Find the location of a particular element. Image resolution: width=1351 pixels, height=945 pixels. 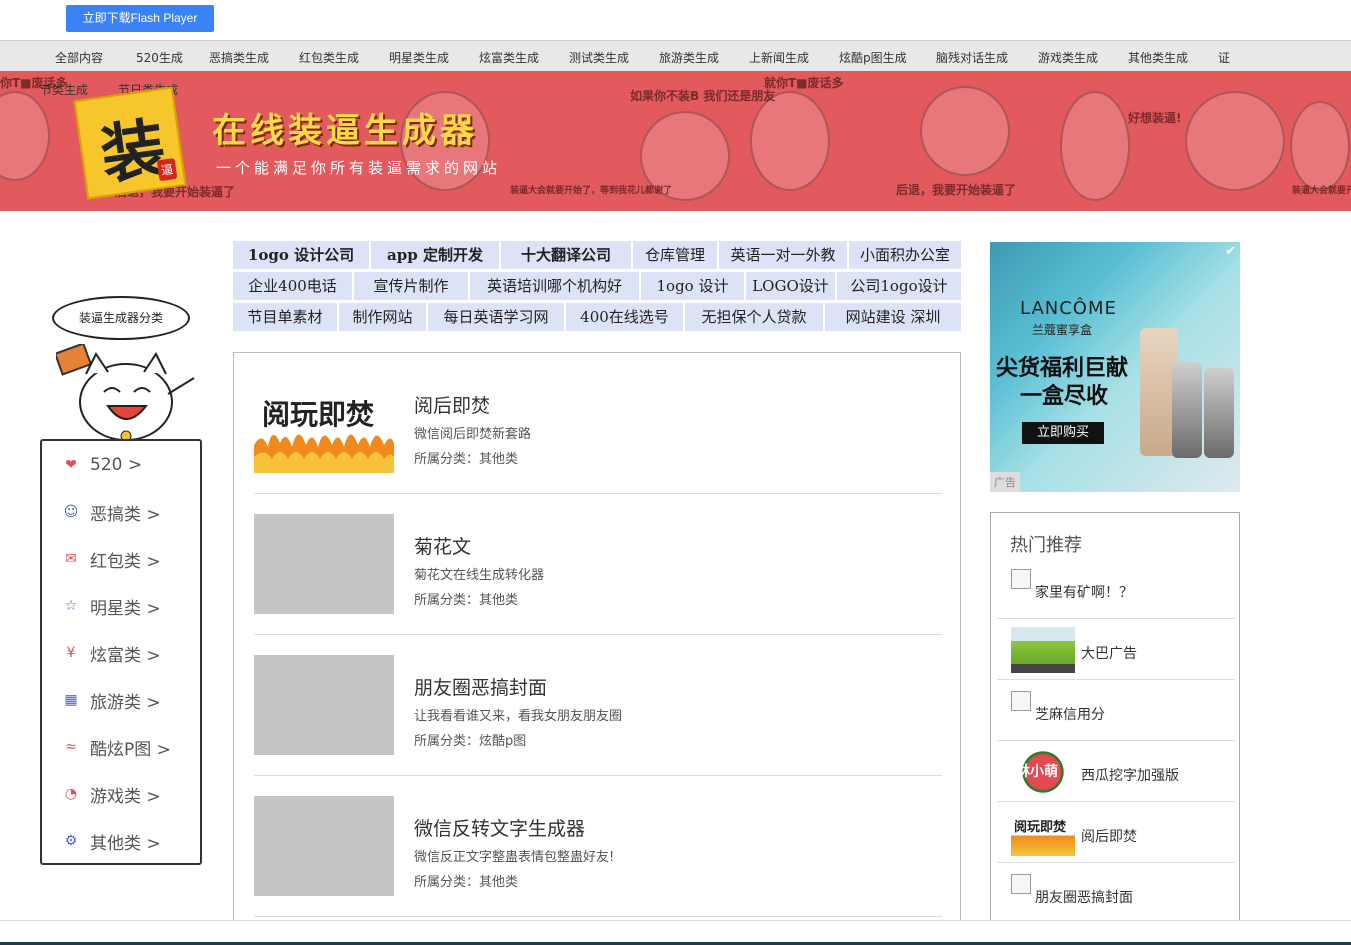

category-item-rich: ¥ 炫富类 > is located at coordinates (111, 653).